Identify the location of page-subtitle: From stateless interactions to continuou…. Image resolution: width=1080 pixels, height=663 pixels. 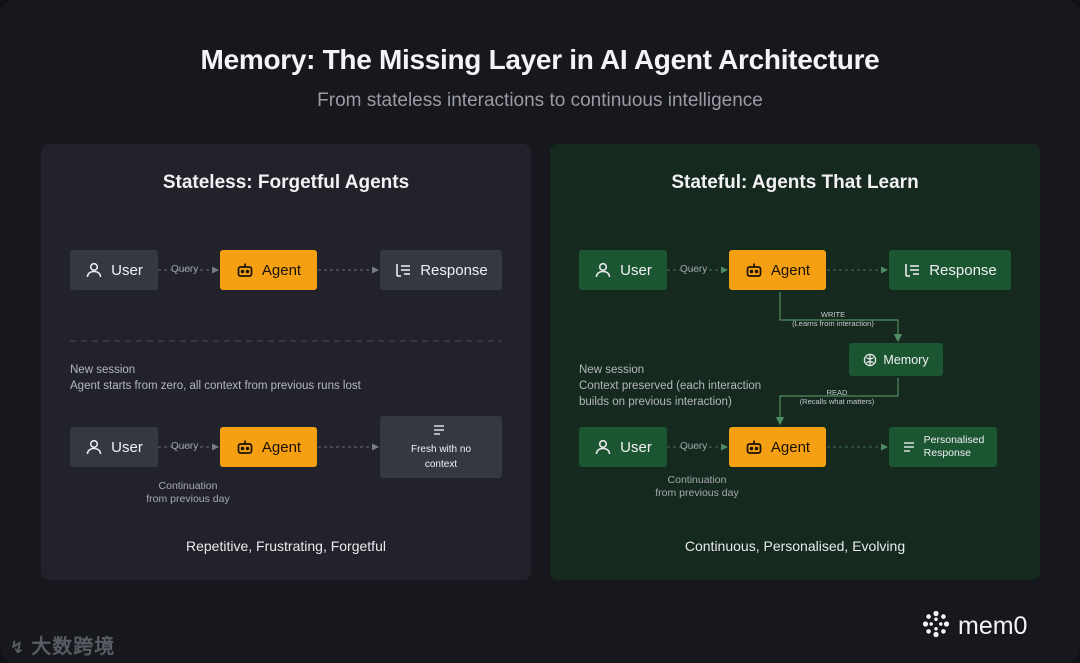
(540, 100).